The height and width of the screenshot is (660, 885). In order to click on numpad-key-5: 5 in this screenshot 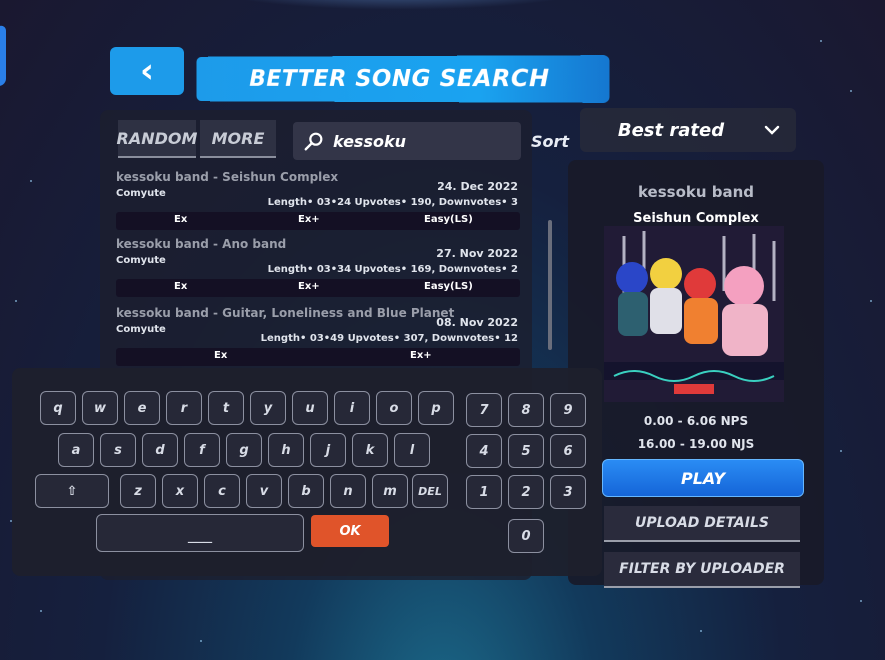, I will do `click(526, 451)`.